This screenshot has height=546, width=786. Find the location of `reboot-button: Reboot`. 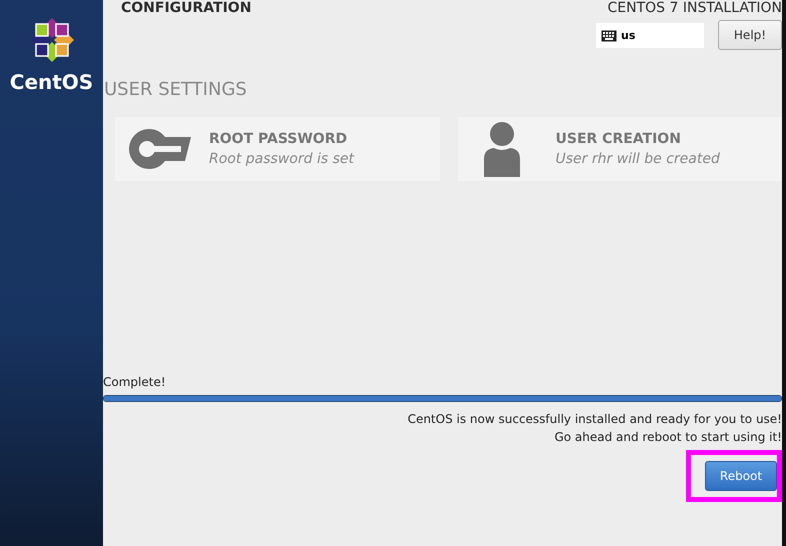

reboot-button: Reboot is located at coordinates (741, 476).